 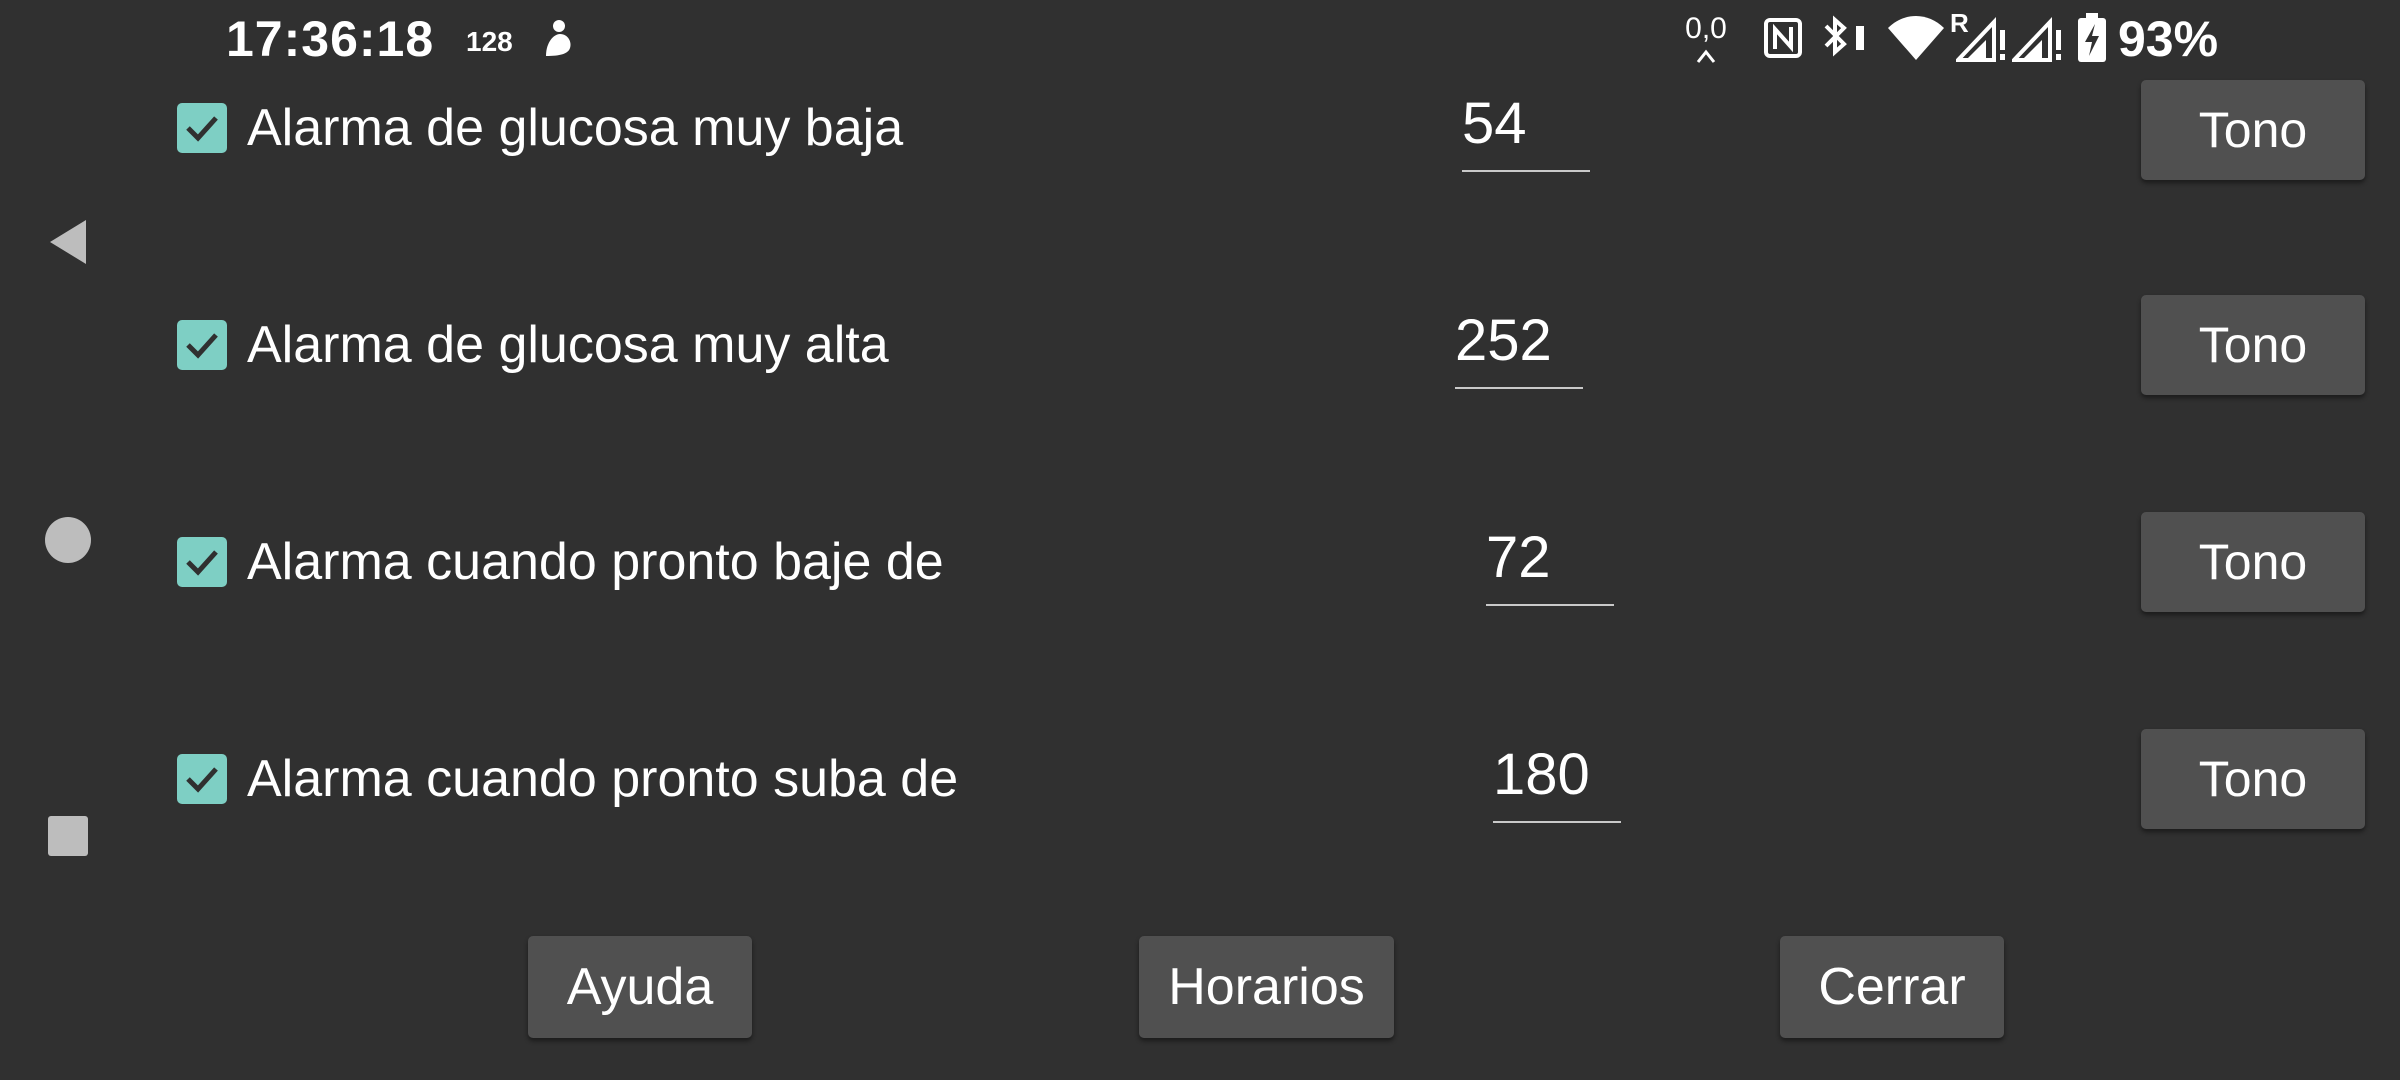 What do you see at coordinates (1200, 564) in the screenshot?
I see `alarm-row-predicted-low: Alarma cuando pronto baje de 72 Tono` at bounding box center [1200, 564].